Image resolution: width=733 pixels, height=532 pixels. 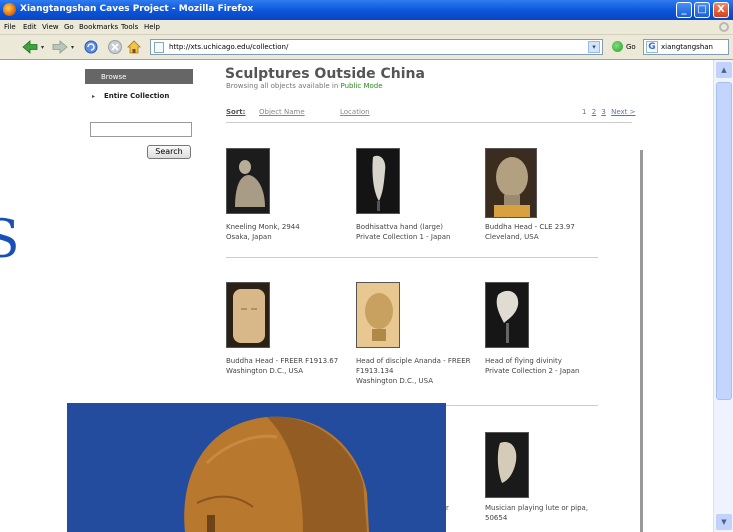 I want to click on menu-bar: File Edit View Go Bookmarks Tools Help, so click(x=366, y=27).